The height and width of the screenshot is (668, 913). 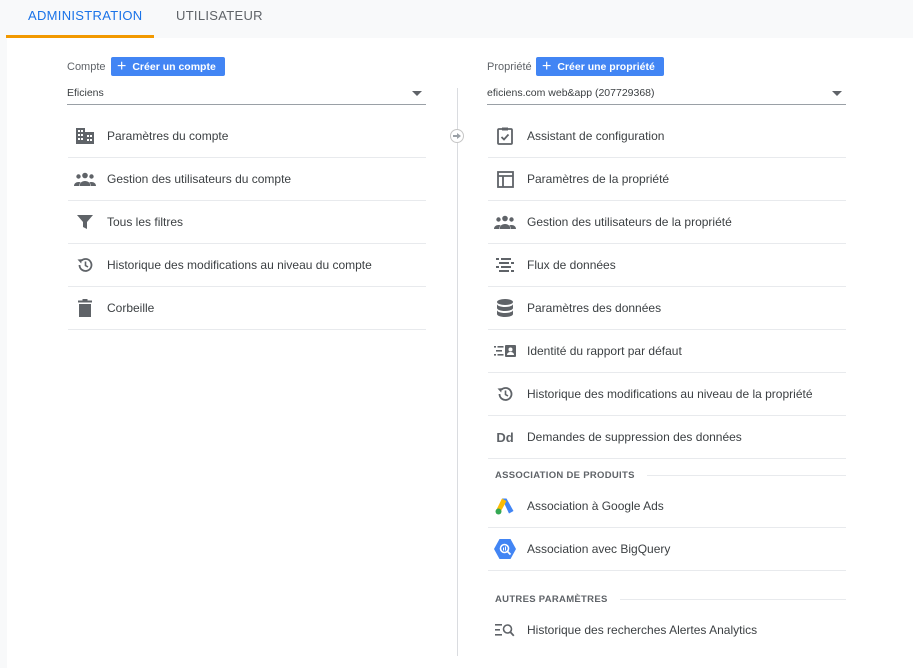 What do you see at coordinates (168, 136) in the screenshot?
I see `item-label: Paramètres du compte` at bounding box center [168, 136].